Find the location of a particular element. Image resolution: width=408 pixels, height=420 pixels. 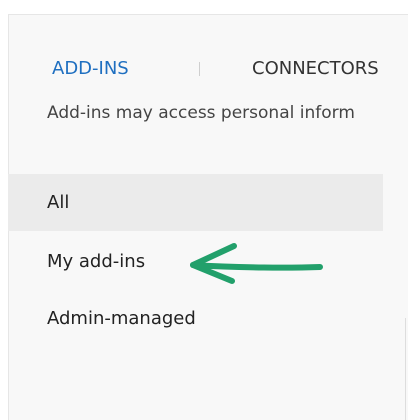

filter-my-add-ins-label: My add-ins is located at coordinates (96, 261).